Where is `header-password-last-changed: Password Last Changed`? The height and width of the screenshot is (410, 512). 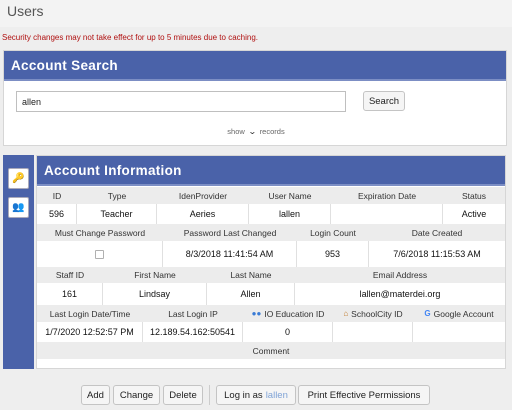
header-password-last-changed: Password Last Changed is located at coordinates (230, 232).